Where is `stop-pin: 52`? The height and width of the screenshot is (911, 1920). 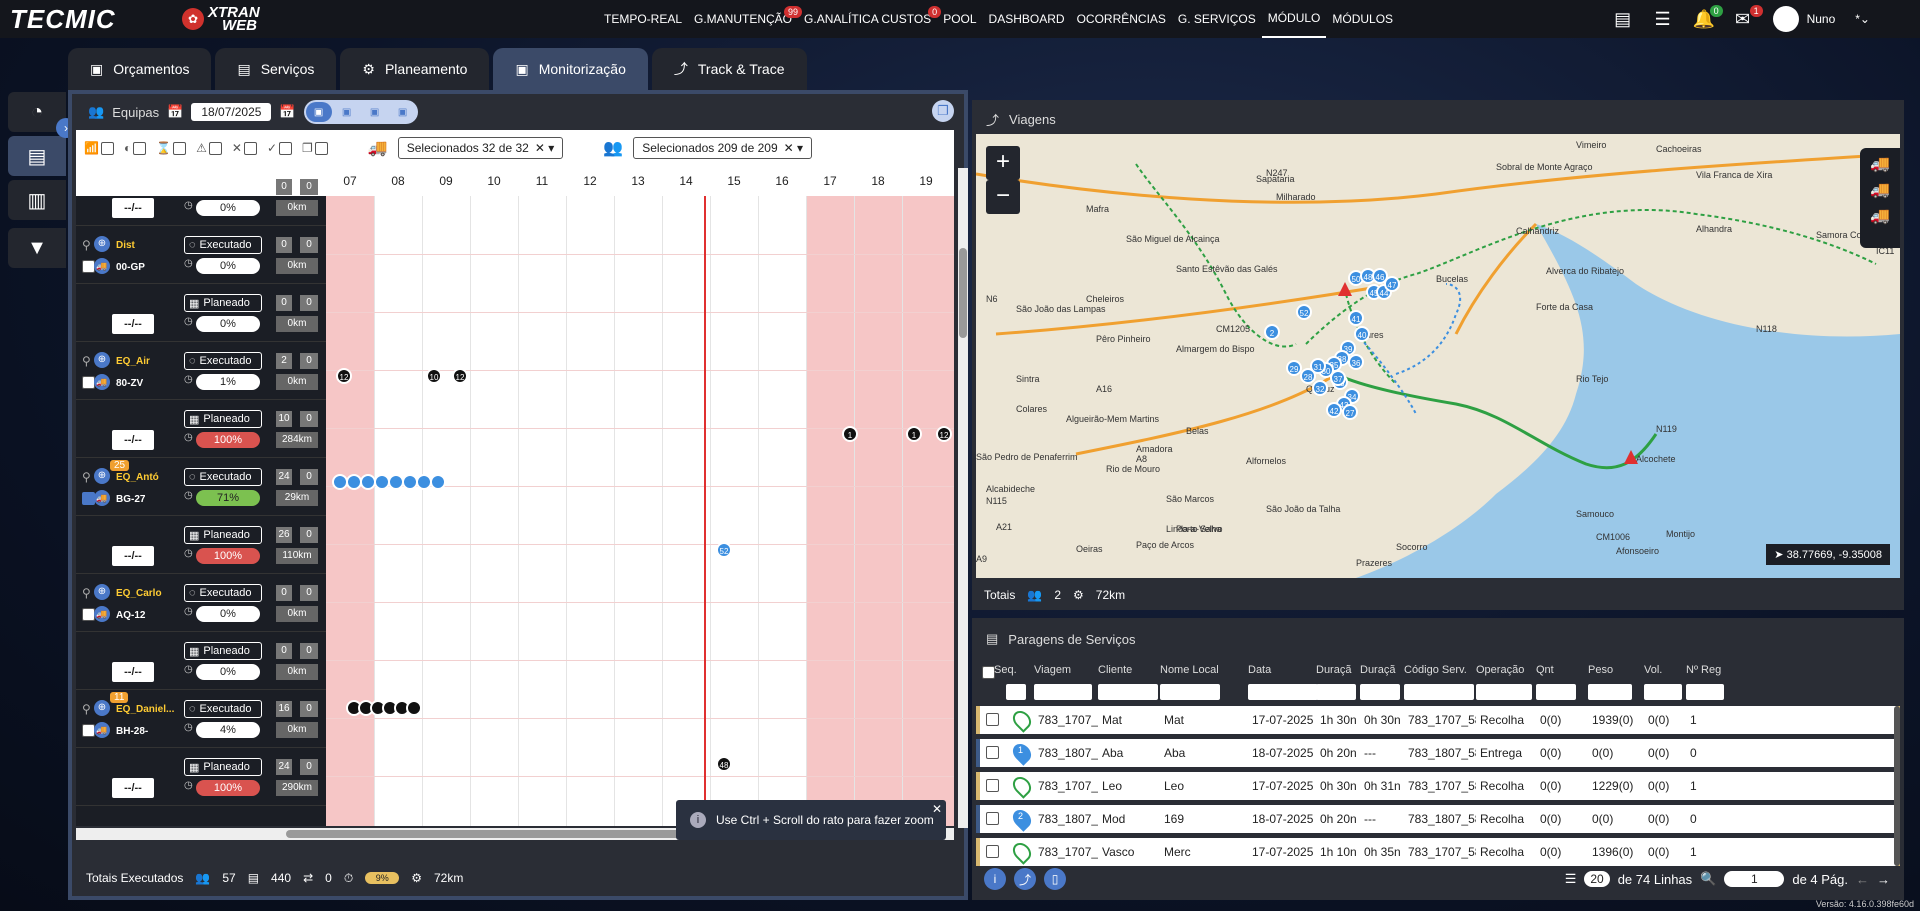 stop-pin: 52 is located at coordinates (724, 550).